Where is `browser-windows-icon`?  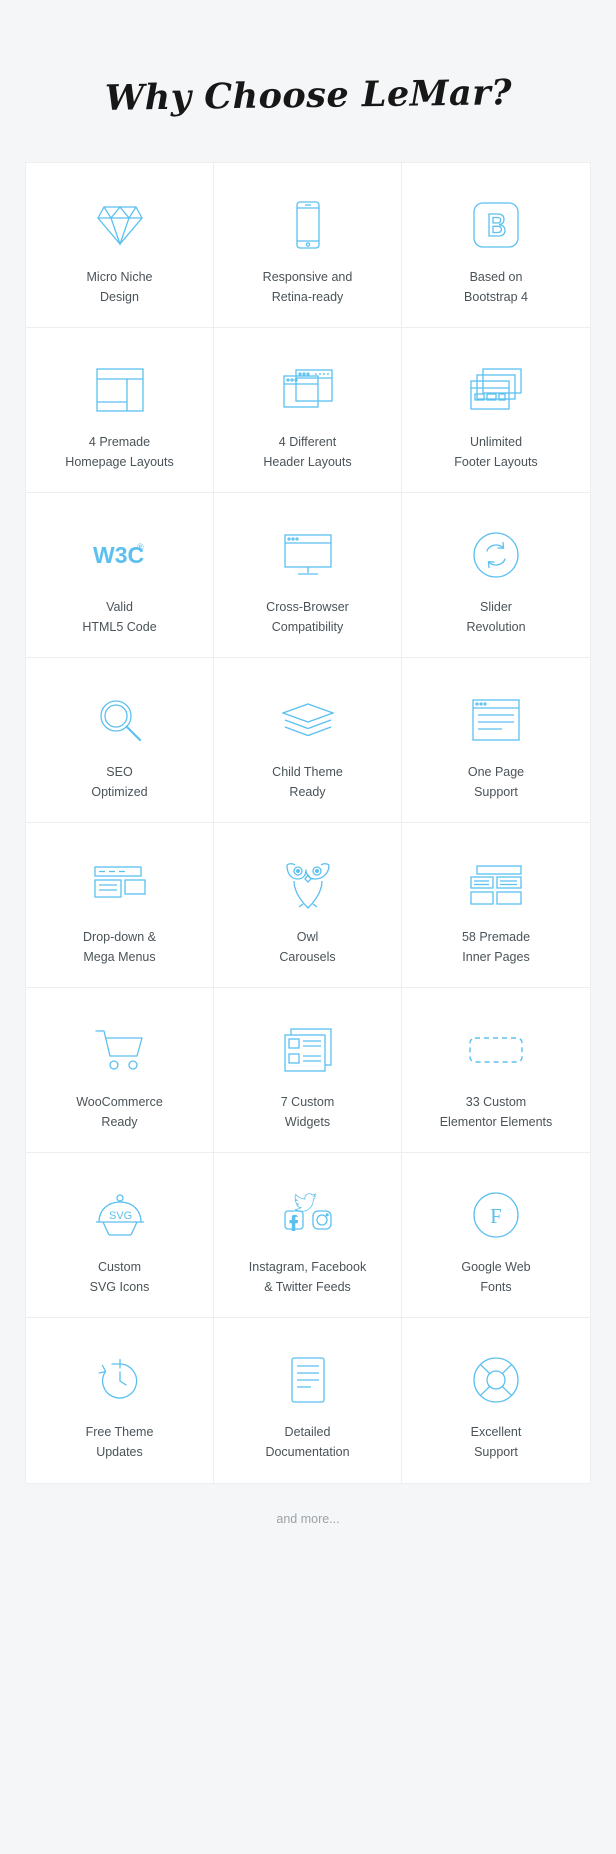 browser-windows-icon is located at coordinates (307, 390).